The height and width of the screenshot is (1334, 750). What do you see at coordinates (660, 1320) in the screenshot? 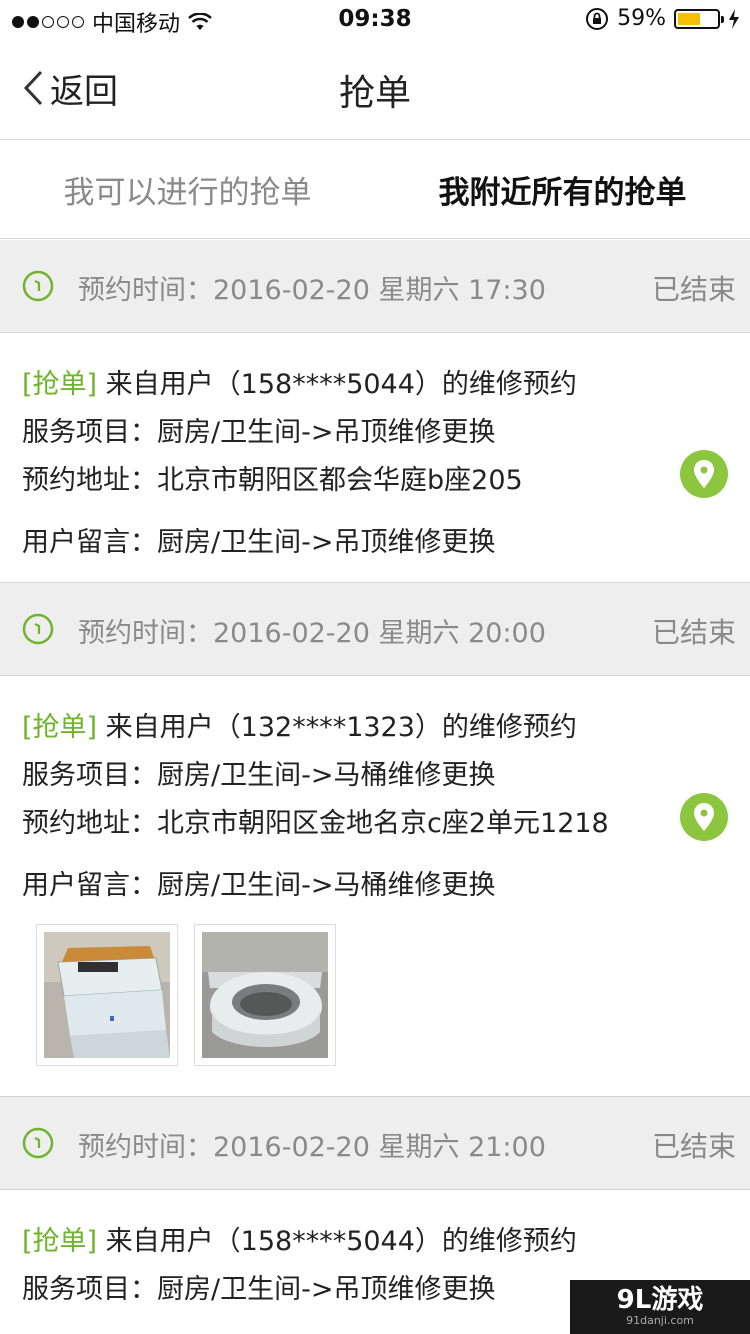
I see `watermark-url: 91danji.com` at bounding box center [660, 1320].